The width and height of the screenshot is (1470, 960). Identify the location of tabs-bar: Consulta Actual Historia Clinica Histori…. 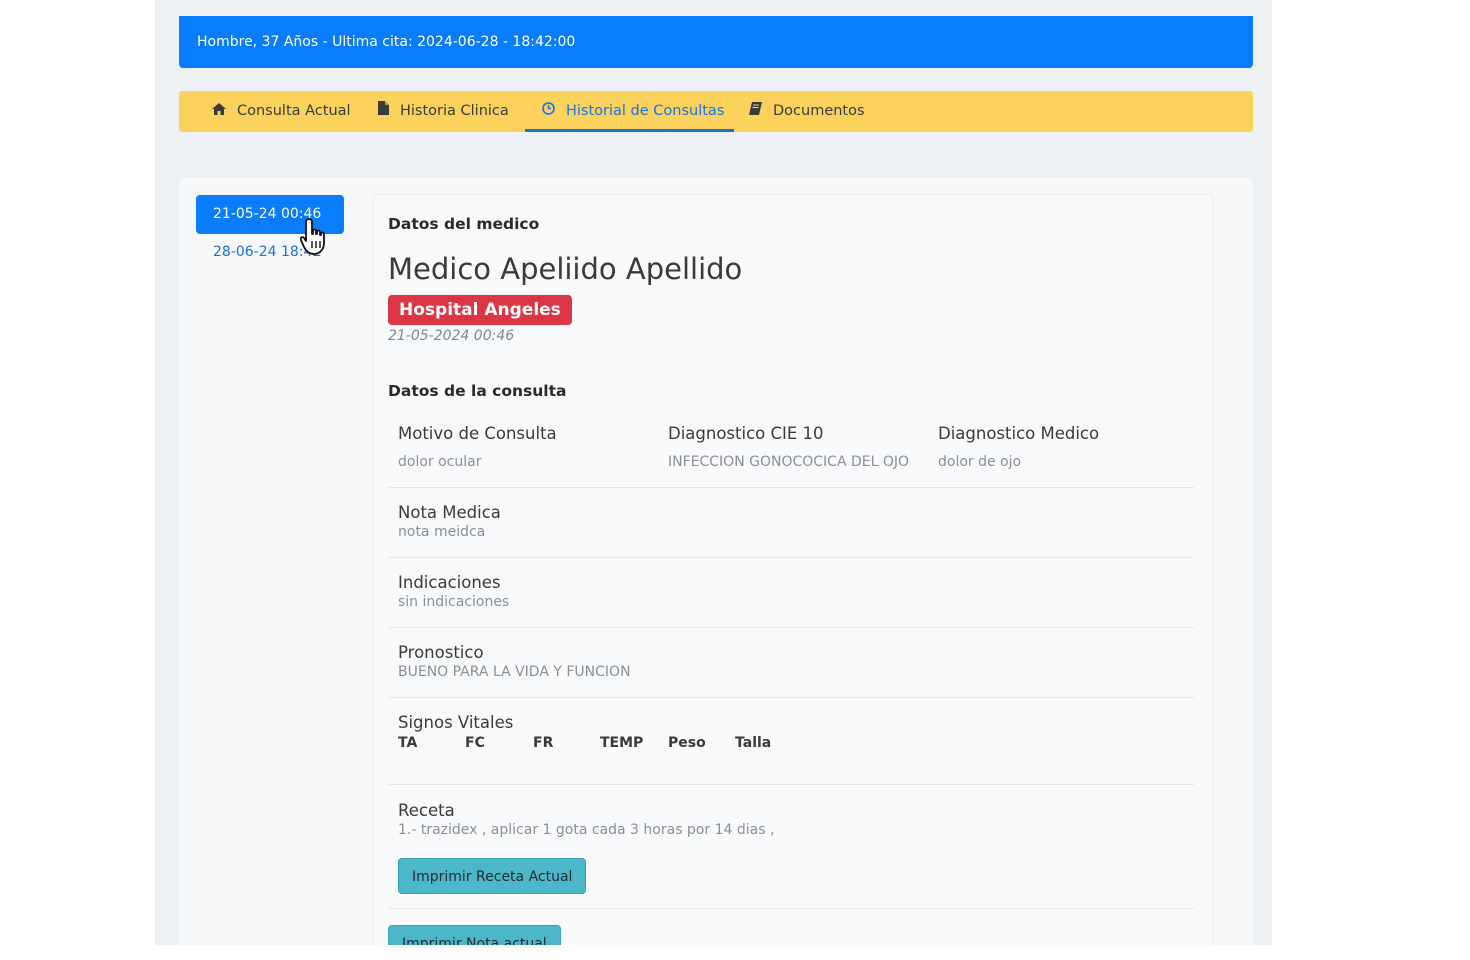
(716, 111).